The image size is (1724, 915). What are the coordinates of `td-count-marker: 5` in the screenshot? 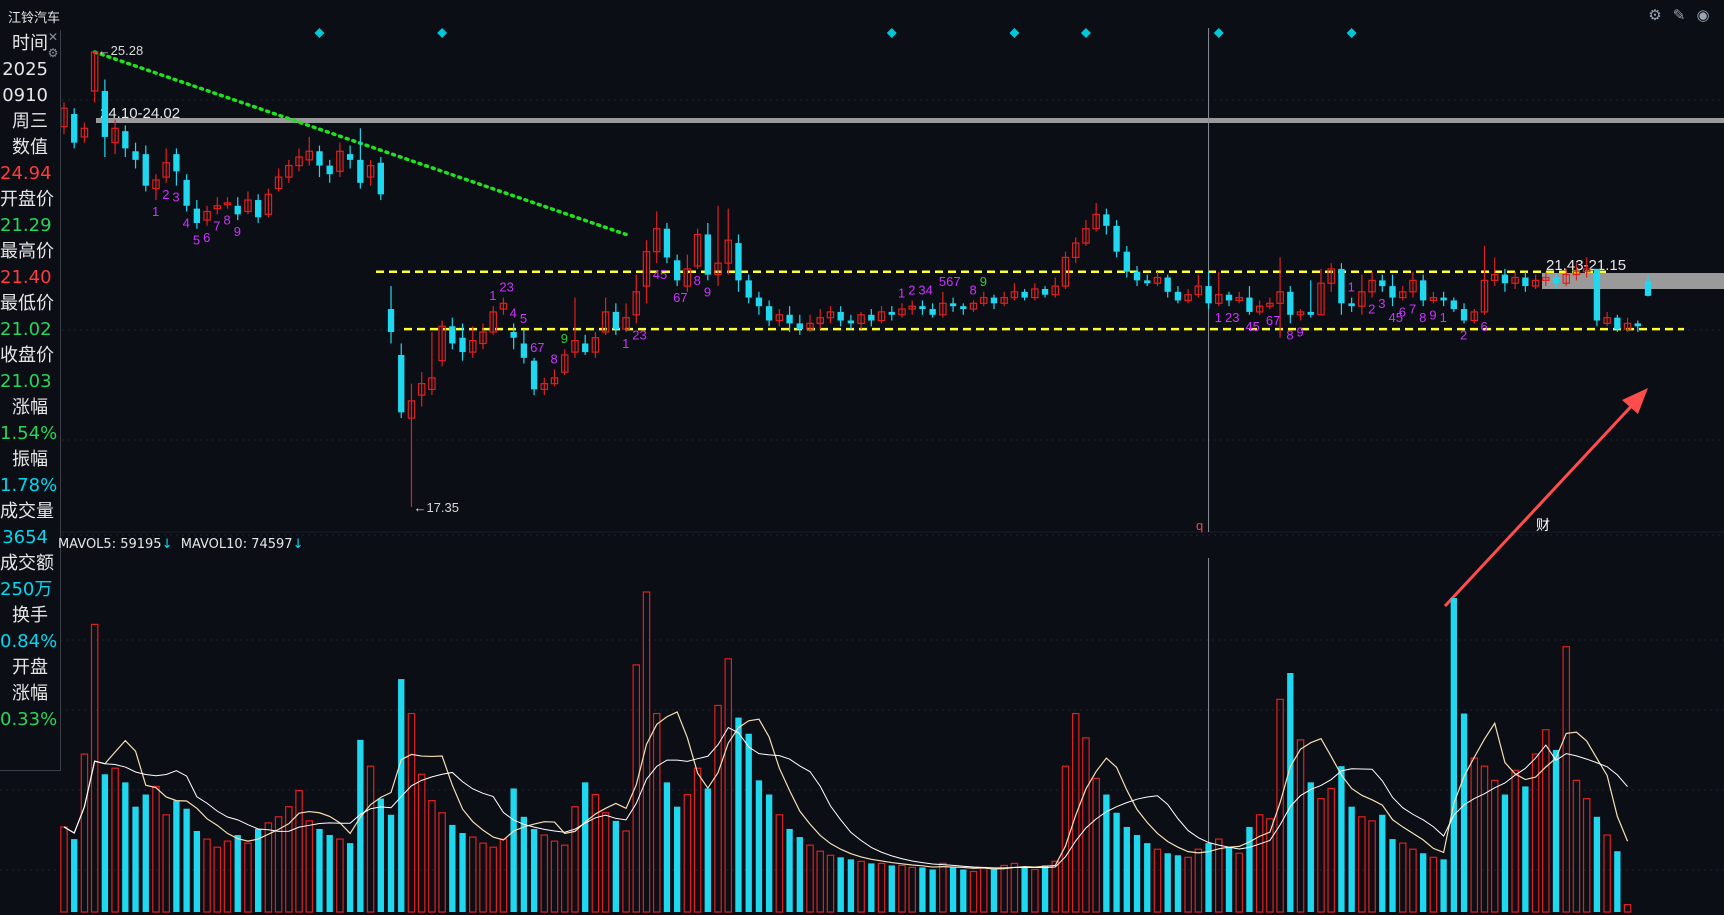 It's located at (523, 318).